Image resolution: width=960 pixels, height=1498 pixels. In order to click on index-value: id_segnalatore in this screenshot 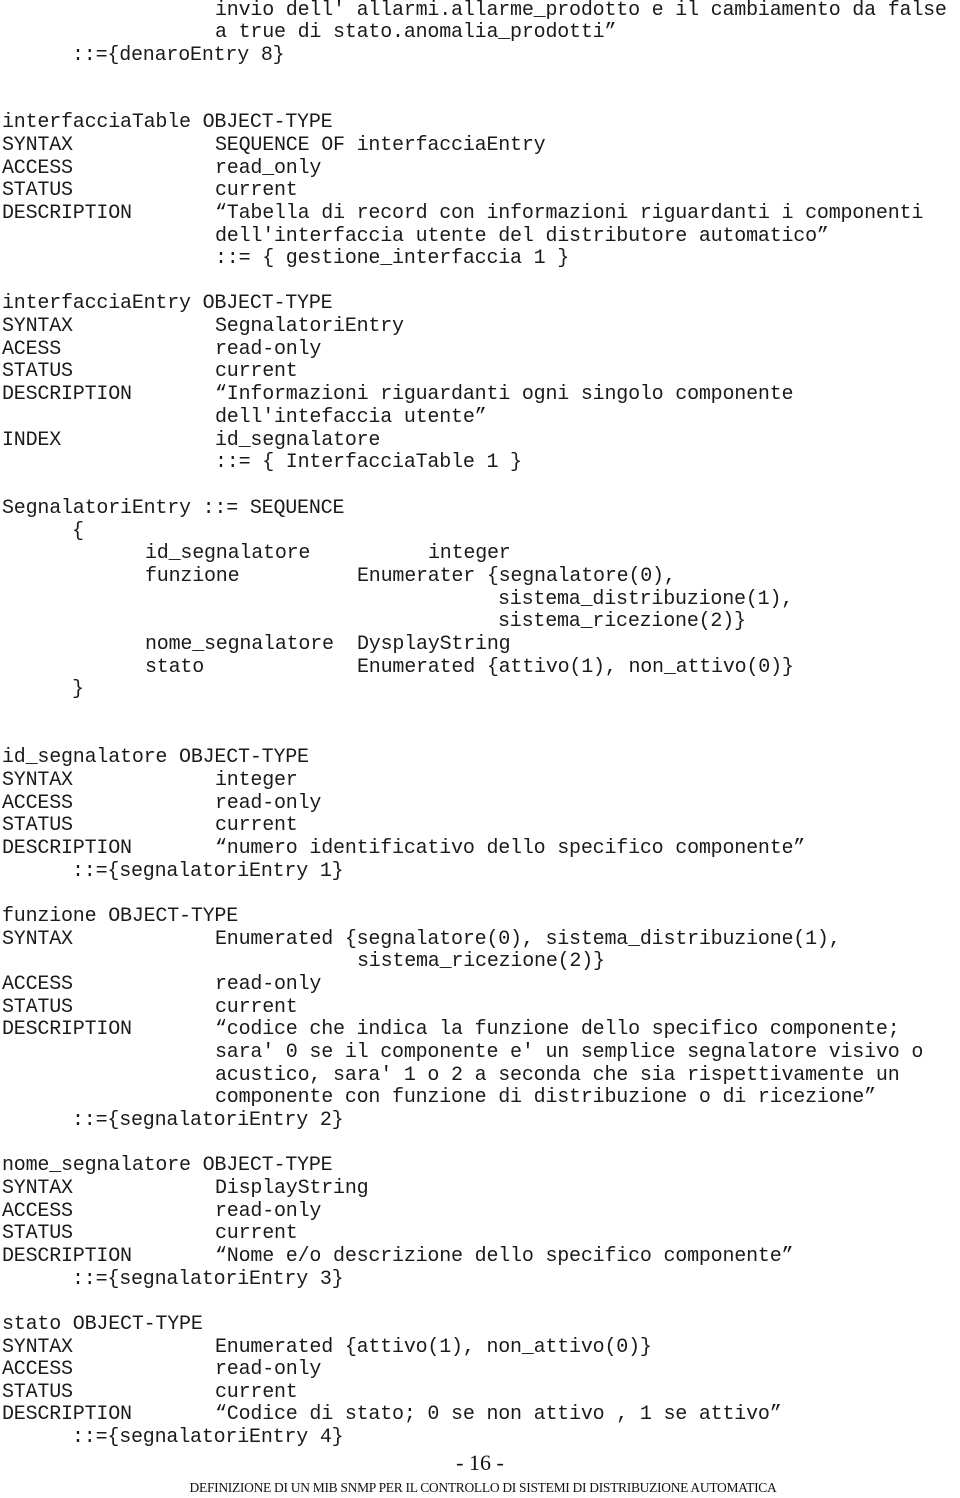, I will do `click(298, 440)`.